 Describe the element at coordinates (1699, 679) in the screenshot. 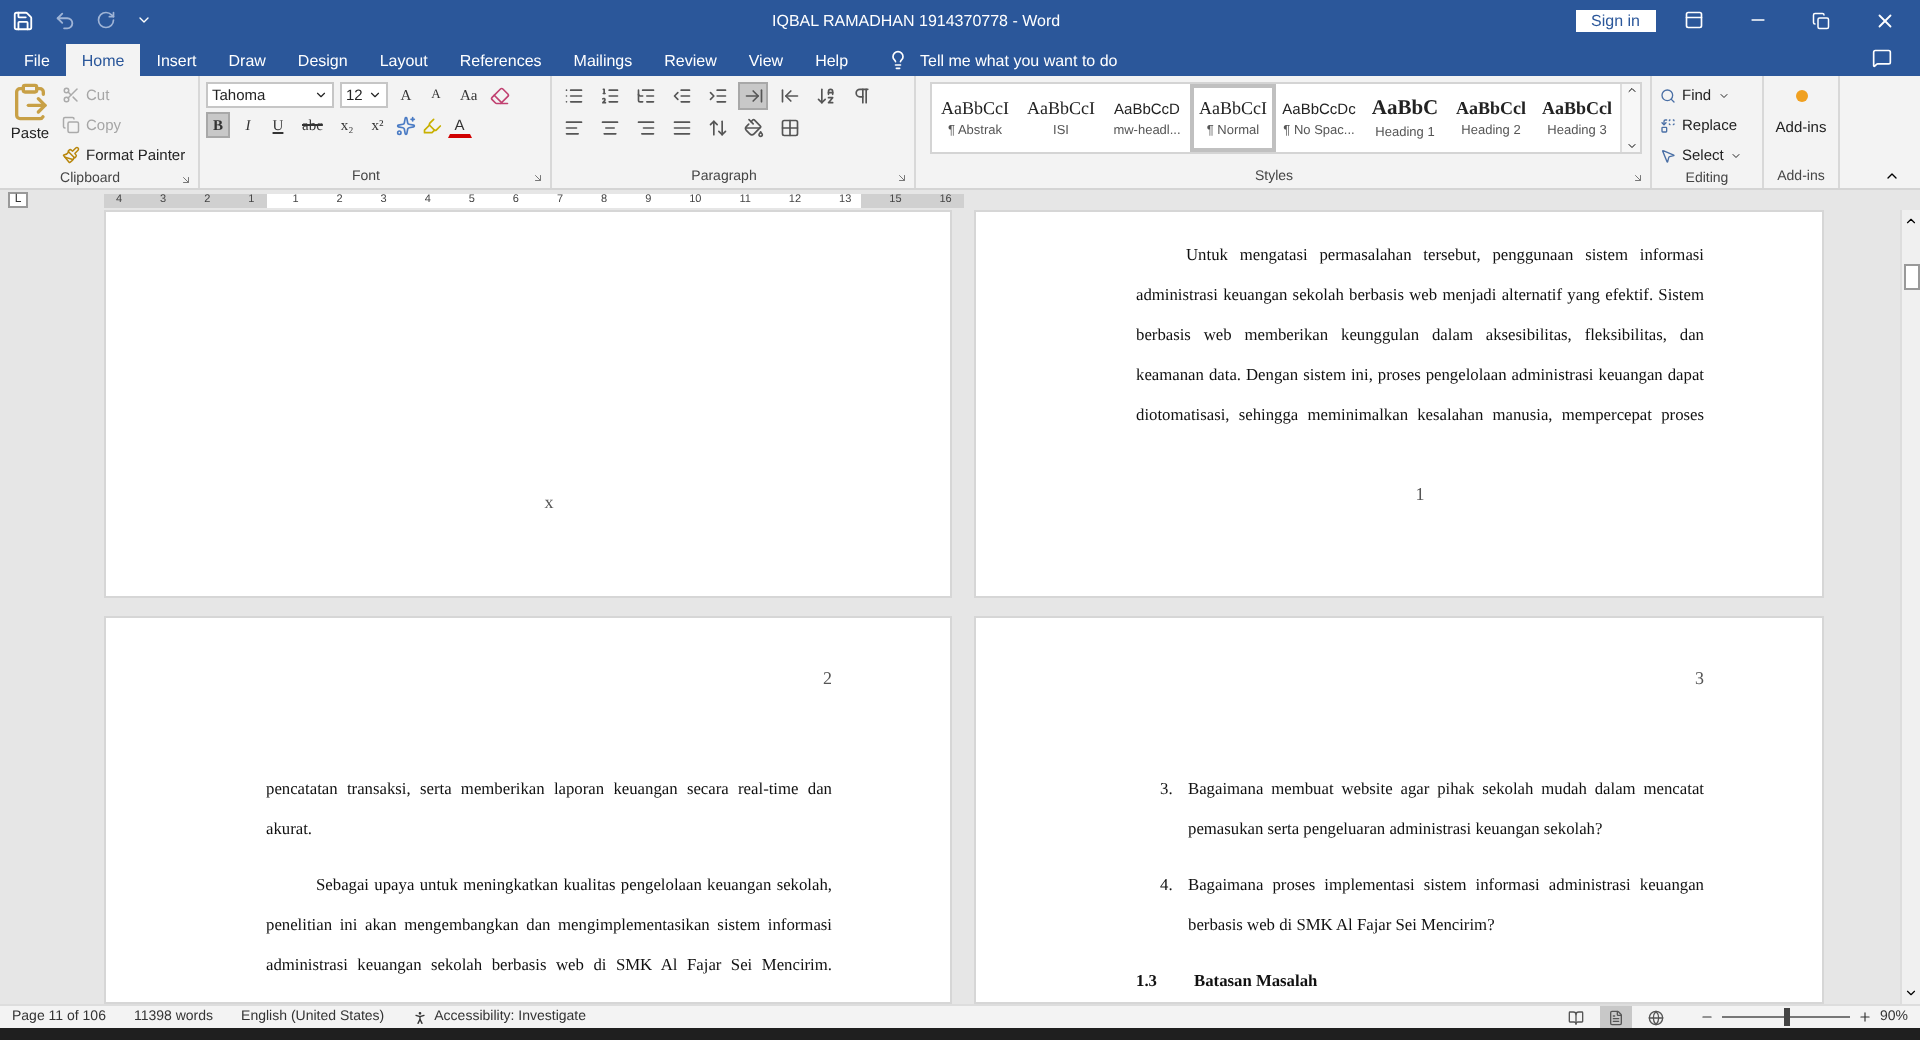

I see `page-number: 3` at that location.